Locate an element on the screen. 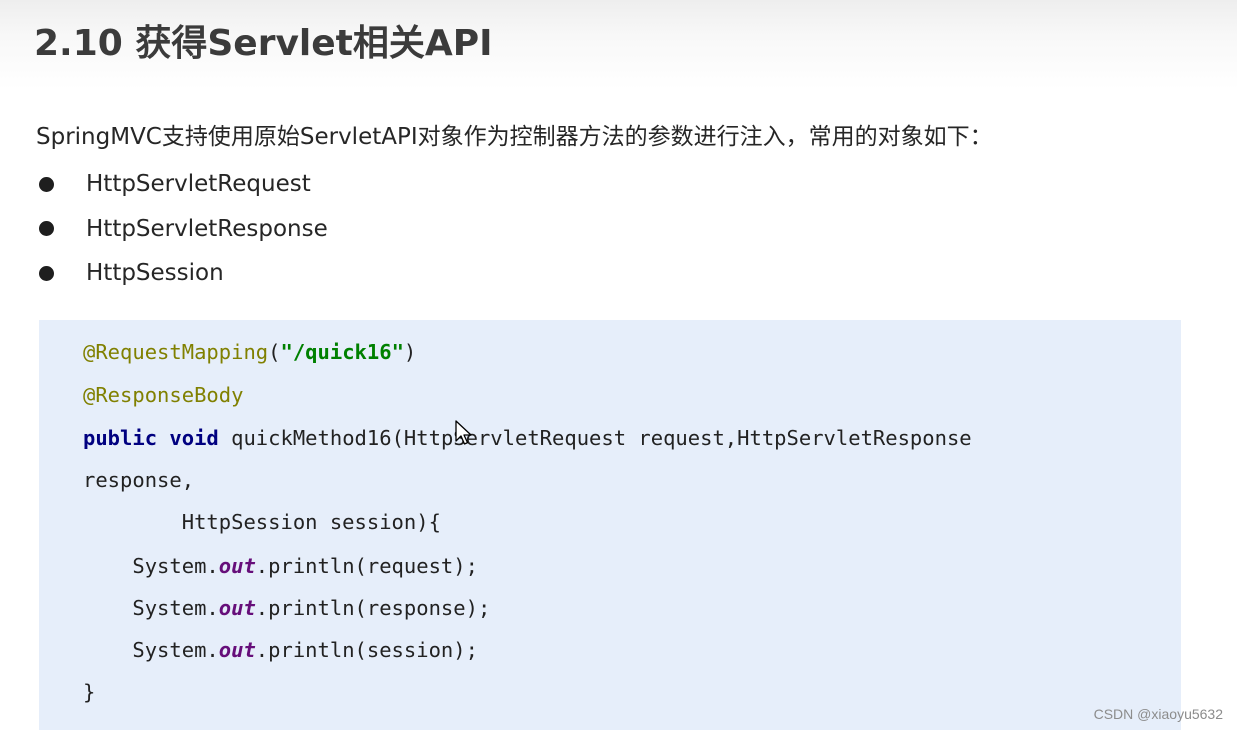  code-line-response-body: @ResponseBody is located at coordinates (163, 395).